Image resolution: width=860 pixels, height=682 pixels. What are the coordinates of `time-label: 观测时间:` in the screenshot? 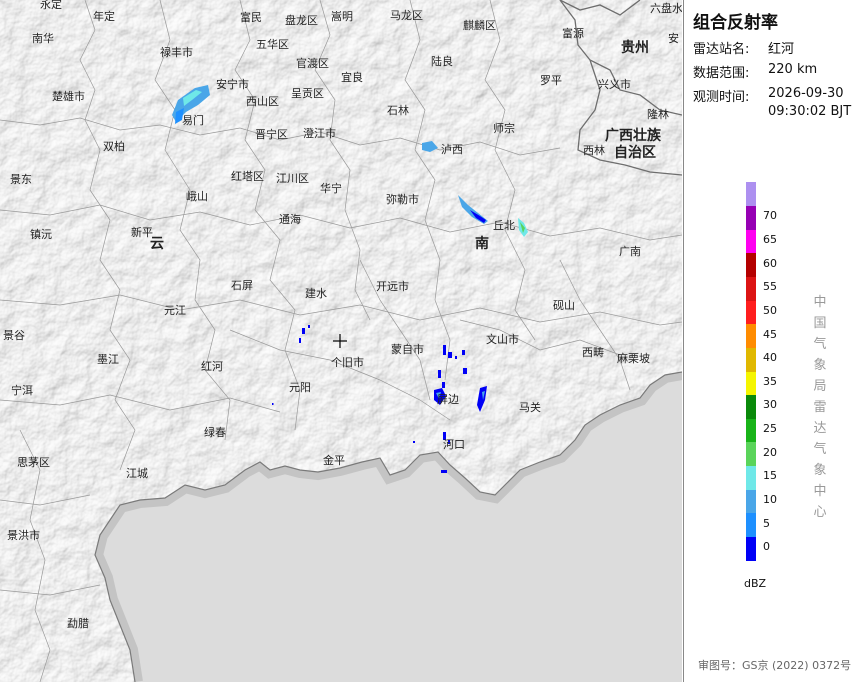 It's located at (721, 97).